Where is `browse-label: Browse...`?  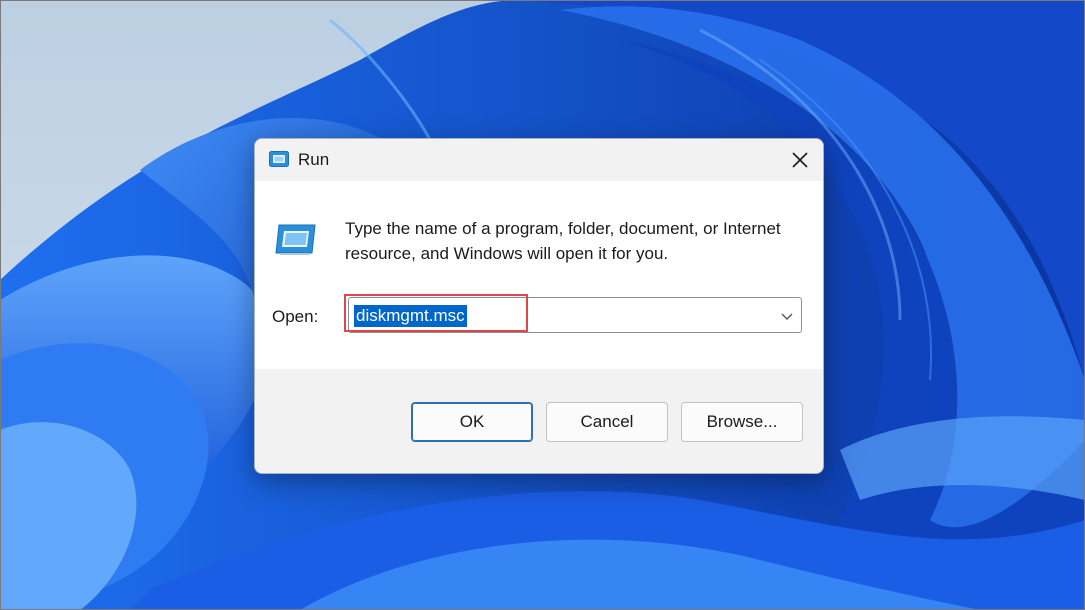
browse-label: Browse... is located at coordinates (742, 421).